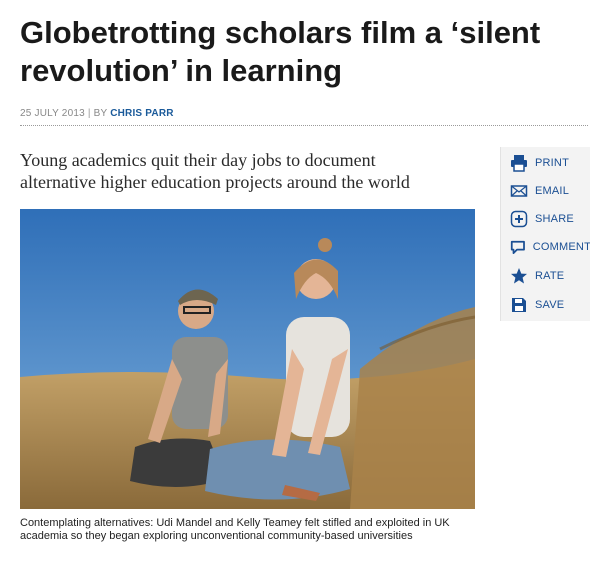 The width and height of the screenshot is (590, 568). I want to click on article-byline: 25 JULY 2013 | BY CHRIS PARR, so click(97, 113).